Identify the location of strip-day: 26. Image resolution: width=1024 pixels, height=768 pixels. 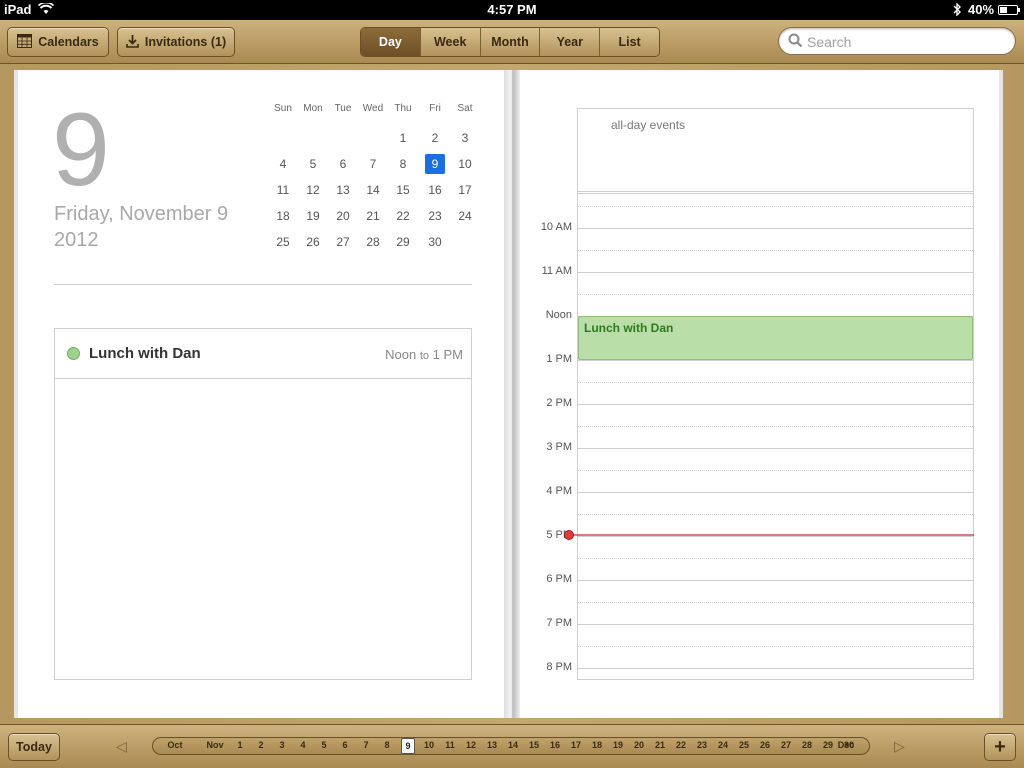
(765, 745).